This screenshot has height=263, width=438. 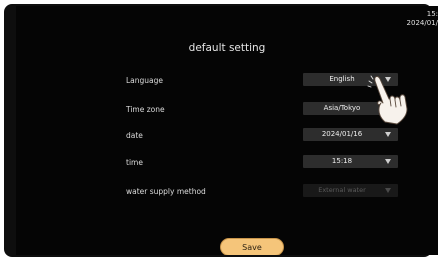 I want to click on page-title: default setting, so click(x=227, y=48).